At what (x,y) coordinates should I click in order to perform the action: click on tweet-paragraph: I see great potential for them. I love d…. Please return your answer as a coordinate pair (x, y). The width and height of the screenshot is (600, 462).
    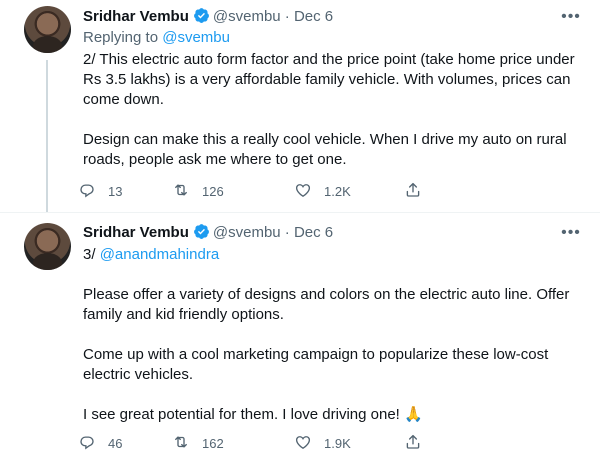
    Looking at the image, I should click on (253, 414).